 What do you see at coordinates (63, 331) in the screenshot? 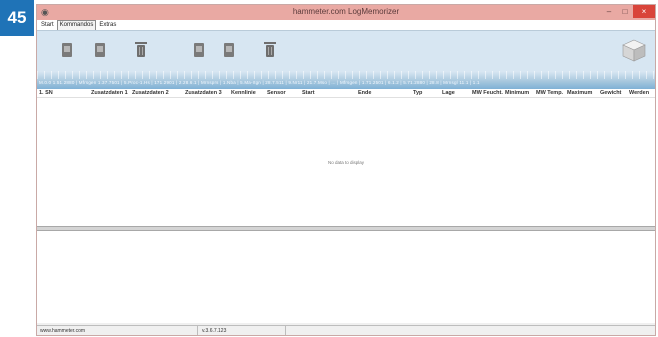
I see `status-url: www.hammeter.com` at bounding box center [63, 331].